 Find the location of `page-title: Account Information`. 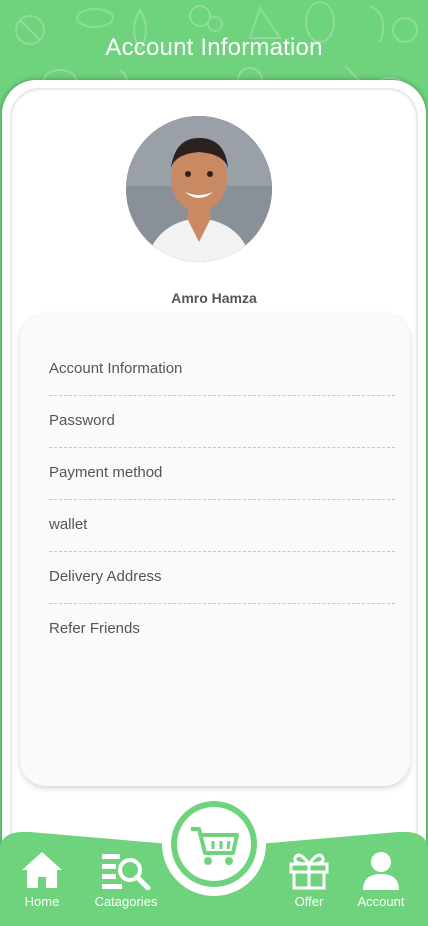

page-title: Account Information is located at coordinates (214, 47).